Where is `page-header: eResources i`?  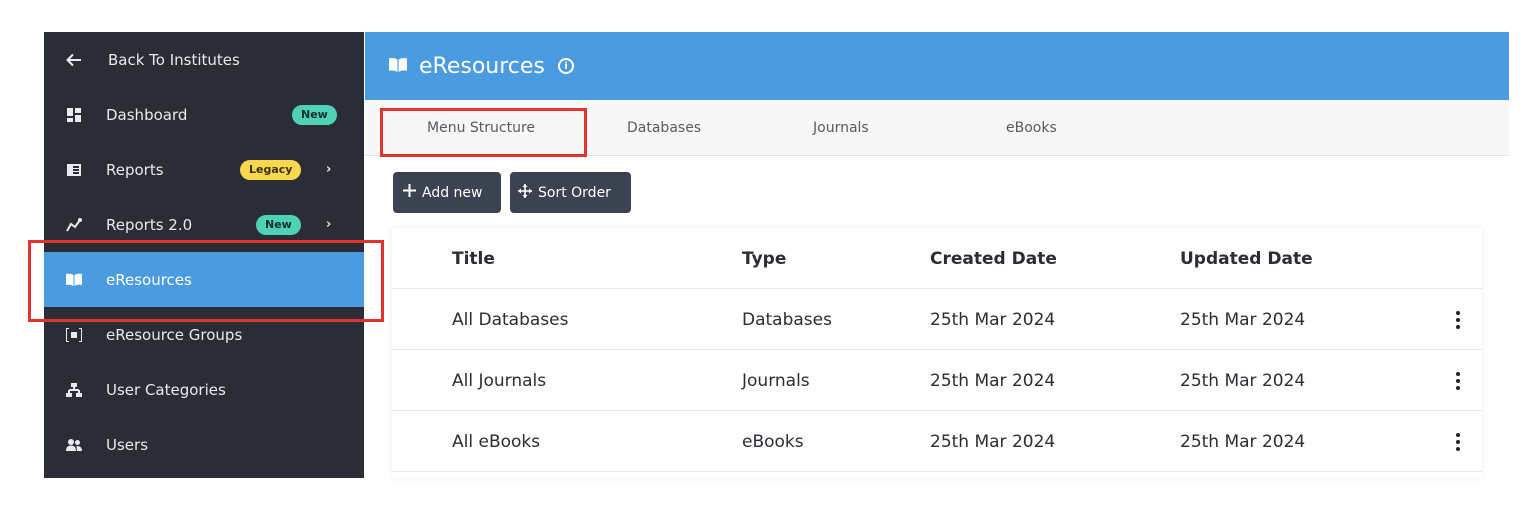
page-header: eResources i is located at coordinates (937, 66).